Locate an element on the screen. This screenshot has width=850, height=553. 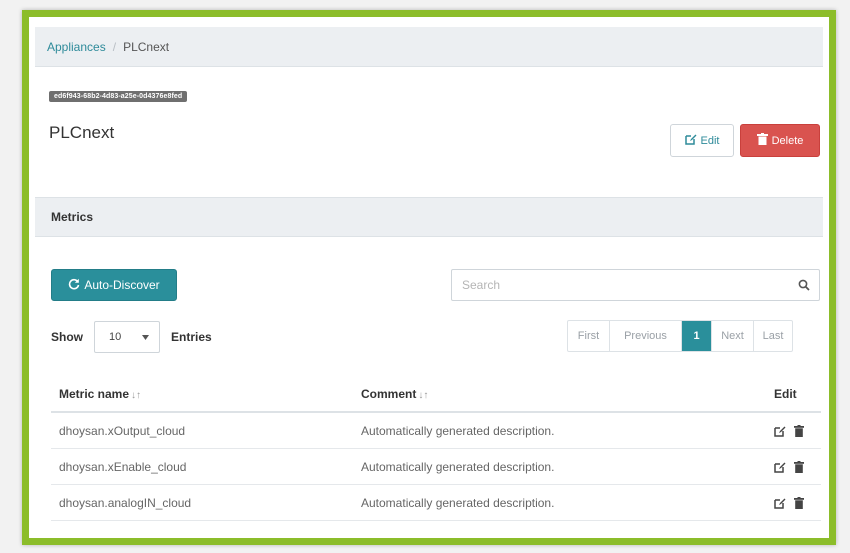
pagination: First Previous 1 Next Last is located at coordinates (680, 336).